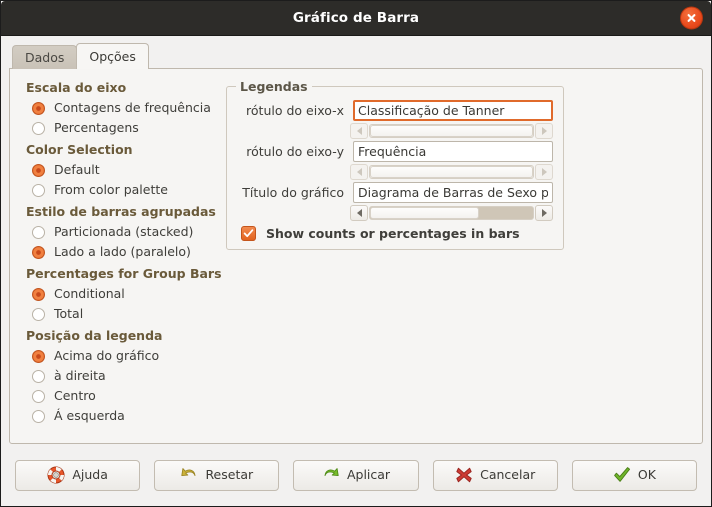 The height and width of the screenshot is (507, 712). What do you see at coordinates (229, 474) in the screenshot?
I see `reset-button-label: Resetar` at bounding box center [229, 474].